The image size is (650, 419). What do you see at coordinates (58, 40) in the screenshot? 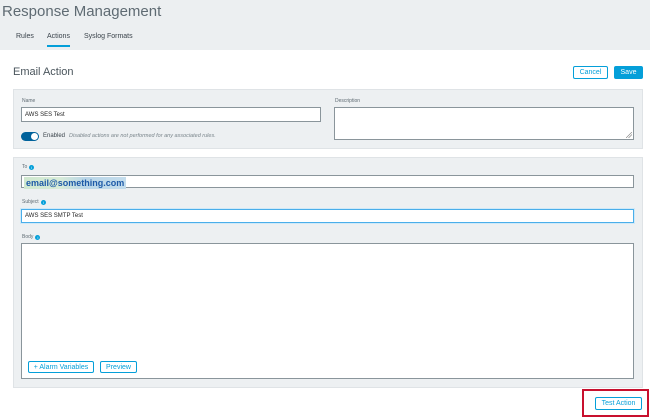
I see `tab-actions: Actions` at bounding box center [58, 40].